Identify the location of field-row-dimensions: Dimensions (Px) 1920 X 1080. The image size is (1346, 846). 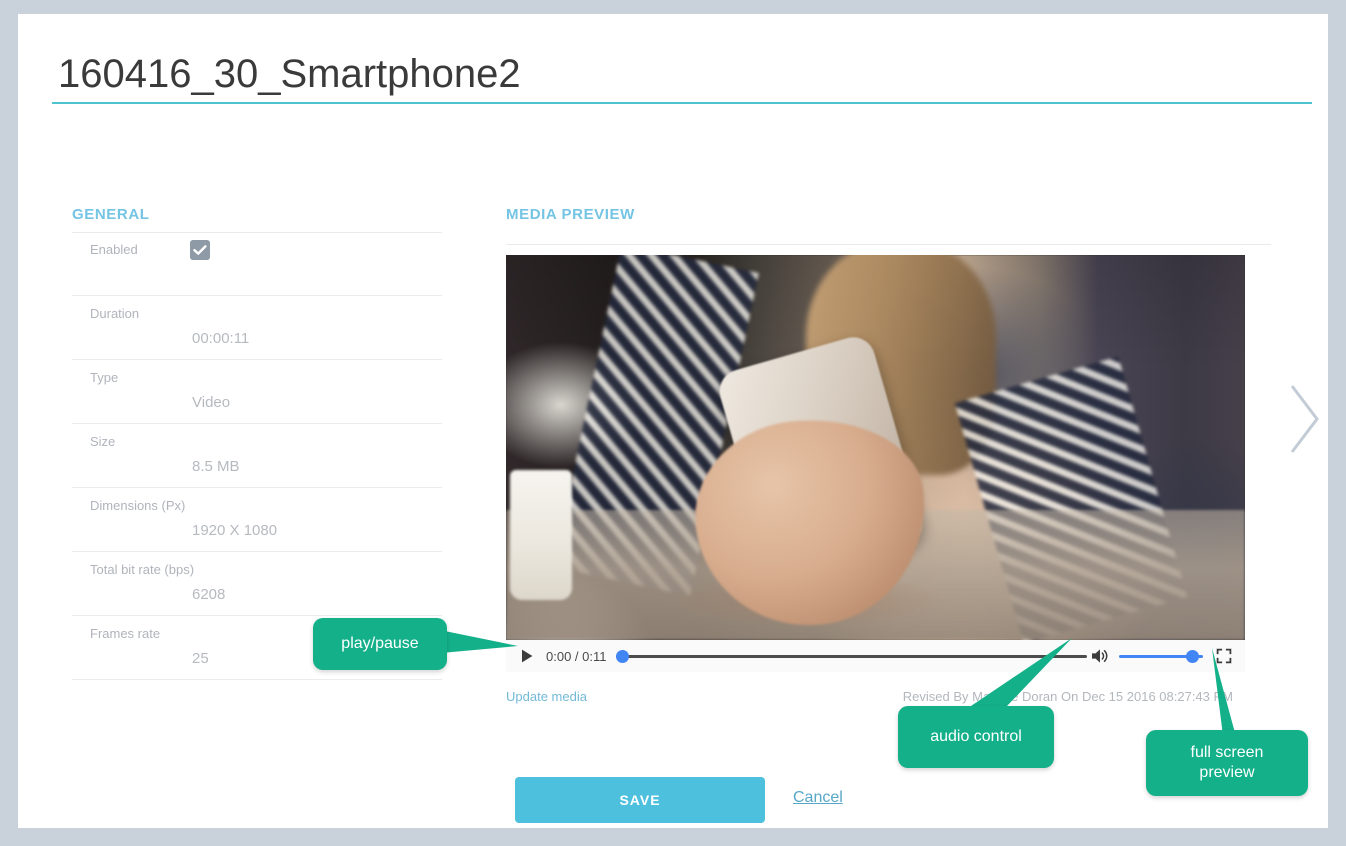
(257, 520).